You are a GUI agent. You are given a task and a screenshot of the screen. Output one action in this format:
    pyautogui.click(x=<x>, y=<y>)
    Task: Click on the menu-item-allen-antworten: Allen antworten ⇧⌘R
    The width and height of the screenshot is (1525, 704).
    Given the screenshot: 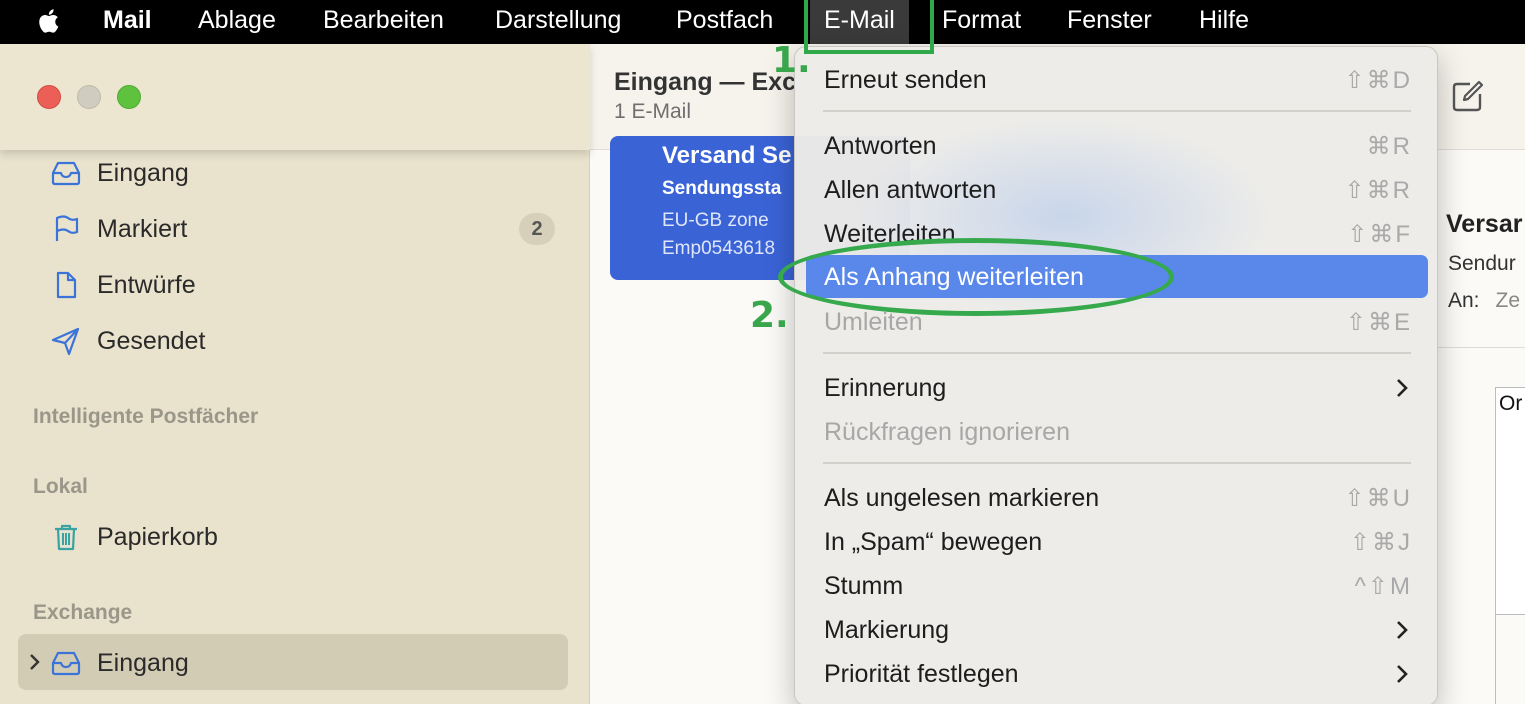 What is the action you would take?
    pyautogui.click(x=1117, y=190)
    